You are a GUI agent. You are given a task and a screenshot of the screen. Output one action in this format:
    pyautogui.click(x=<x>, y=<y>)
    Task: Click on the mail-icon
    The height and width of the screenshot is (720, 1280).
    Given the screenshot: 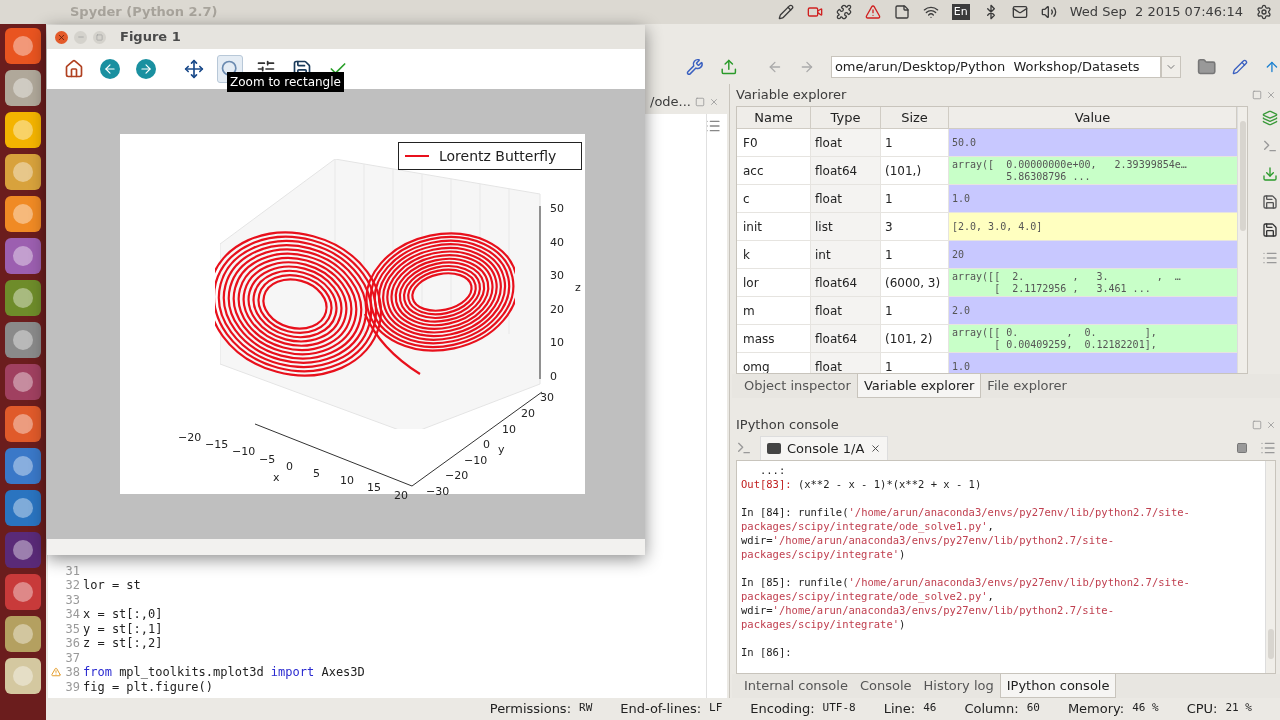 What is the action you would take?
    pyautogui.click(x=1019, y=12)
    